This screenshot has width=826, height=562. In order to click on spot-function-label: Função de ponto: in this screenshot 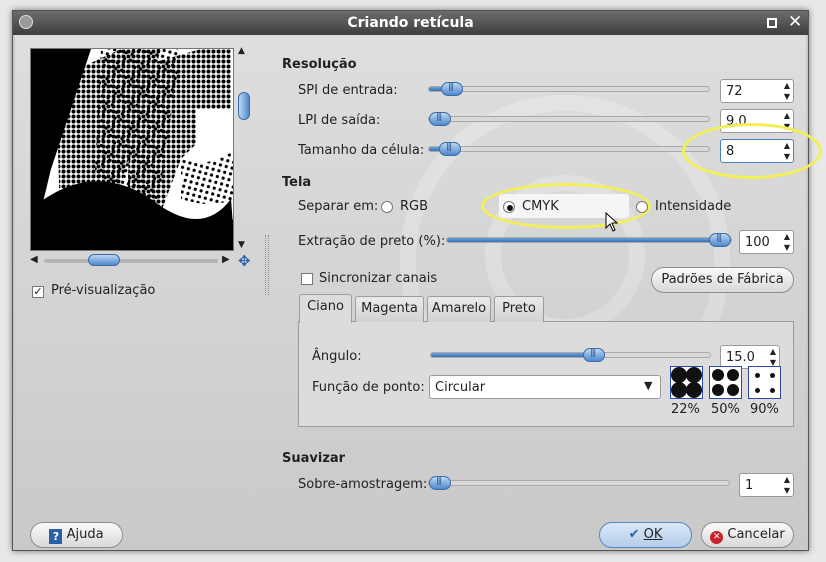, I will do `click(368, 387)`.